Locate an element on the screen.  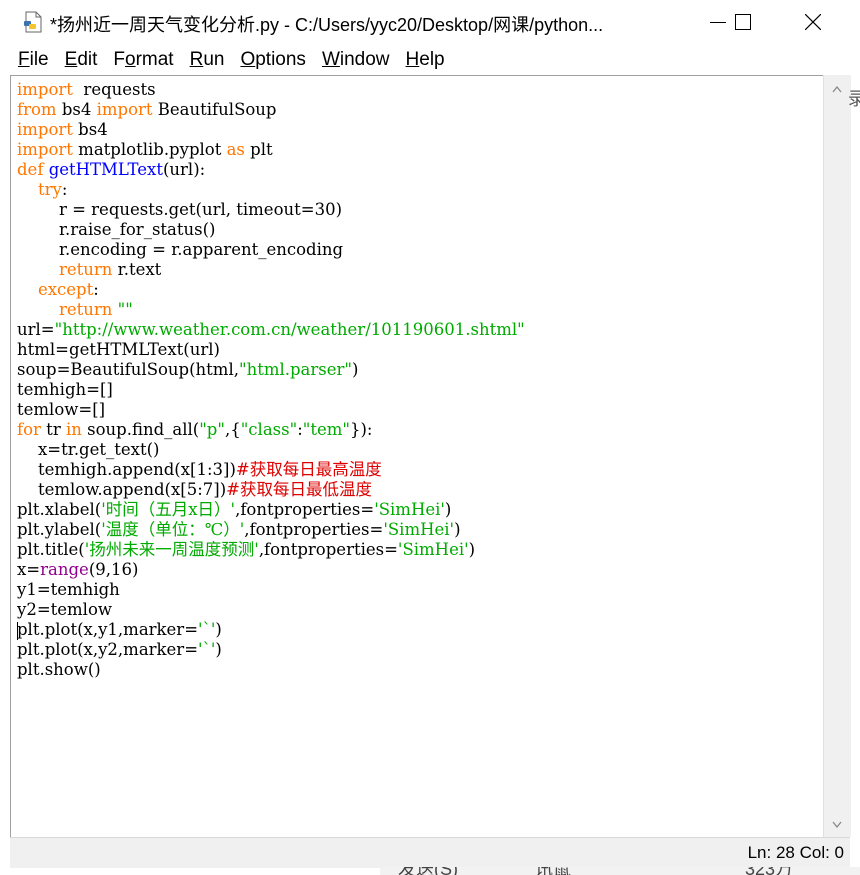
maximize-button is located at coordinates (743, 22).